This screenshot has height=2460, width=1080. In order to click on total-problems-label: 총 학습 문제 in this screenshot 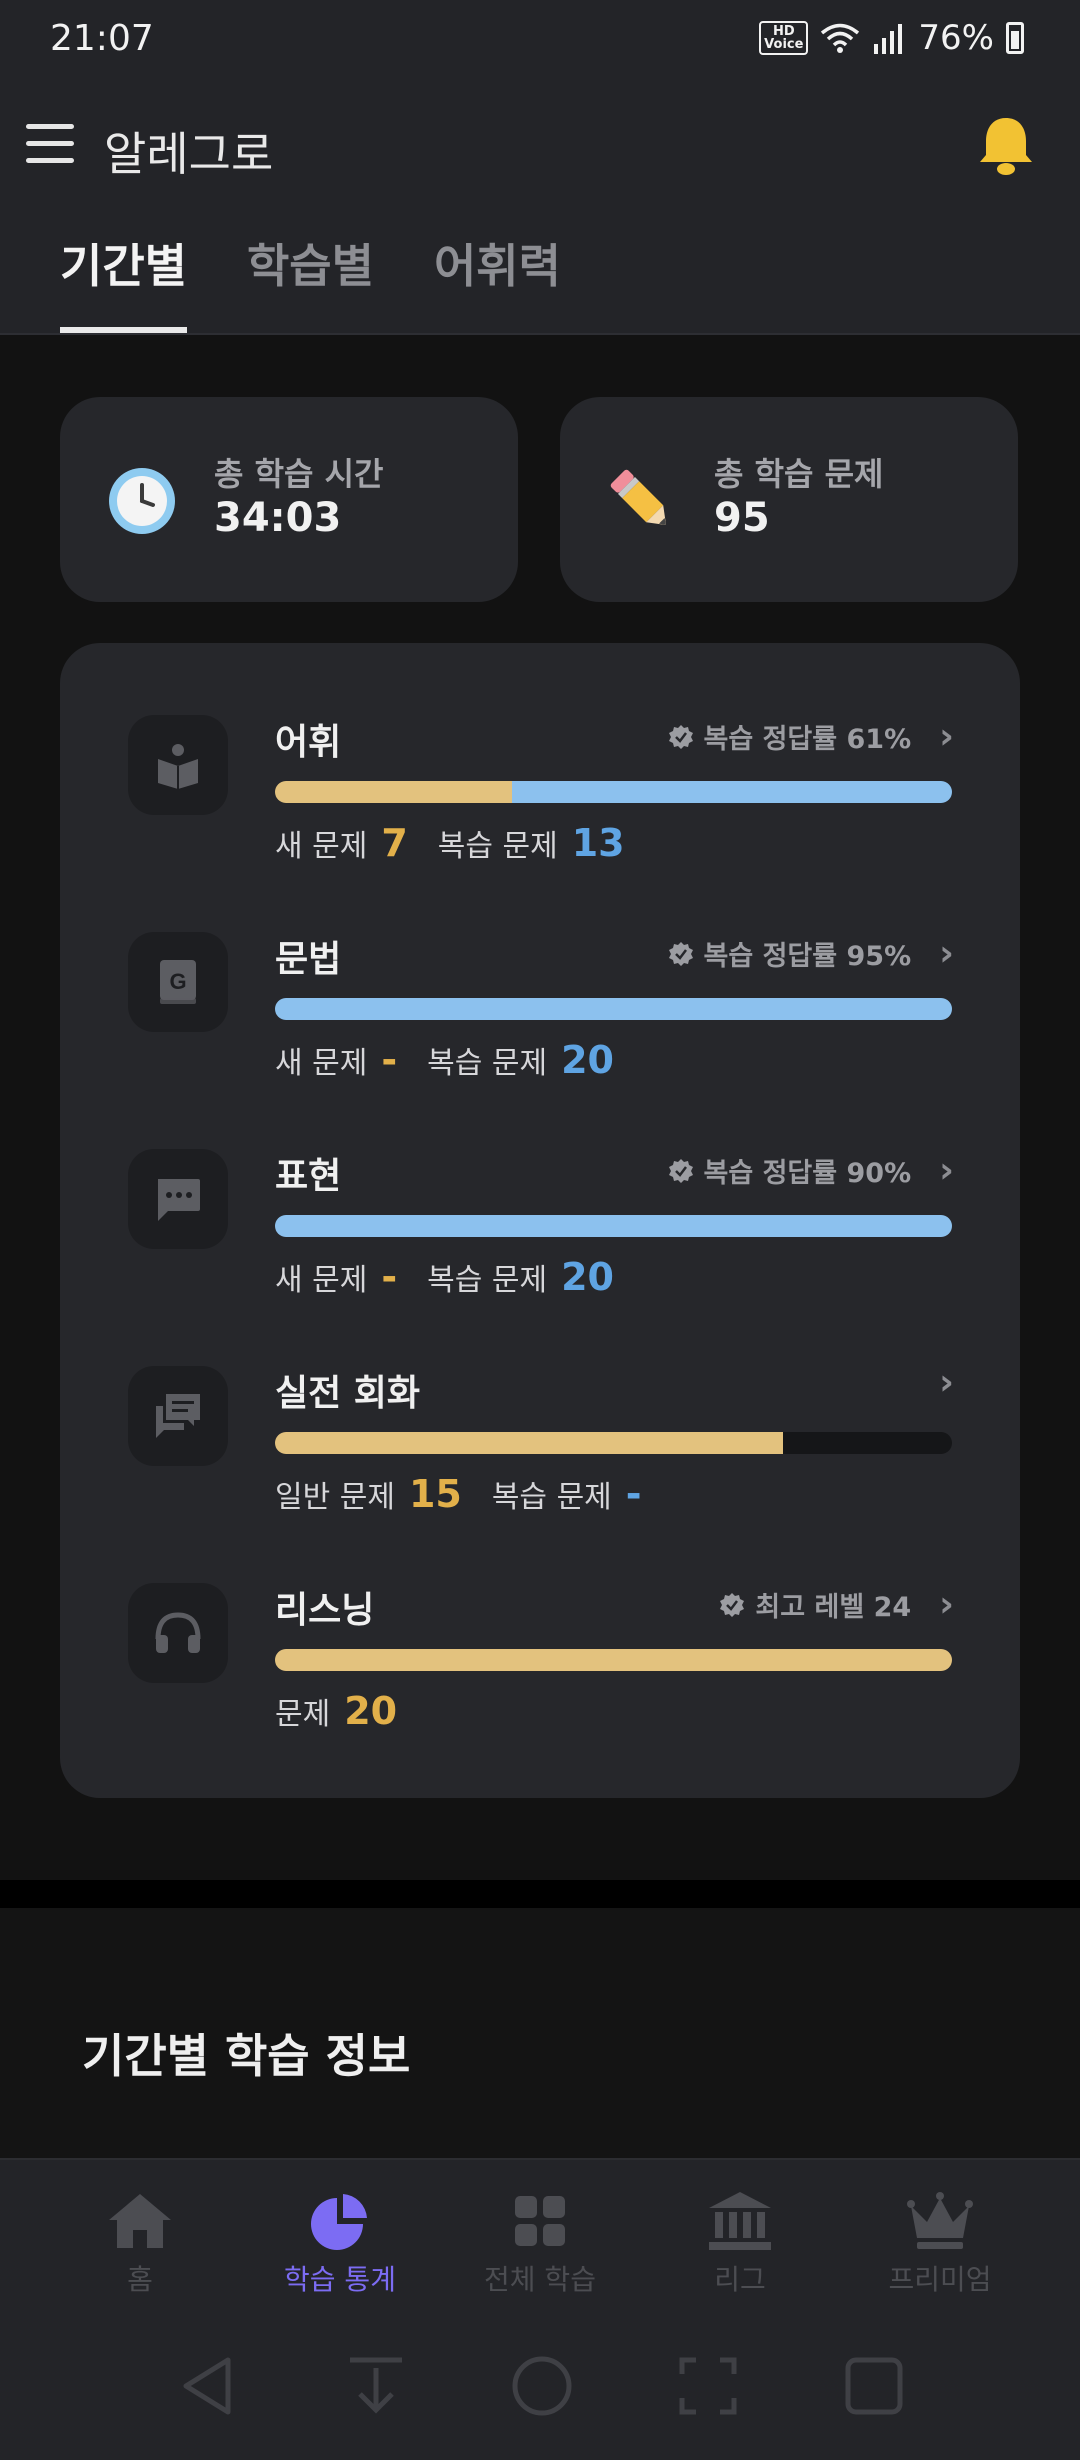, I will do `click(799, 474)`.